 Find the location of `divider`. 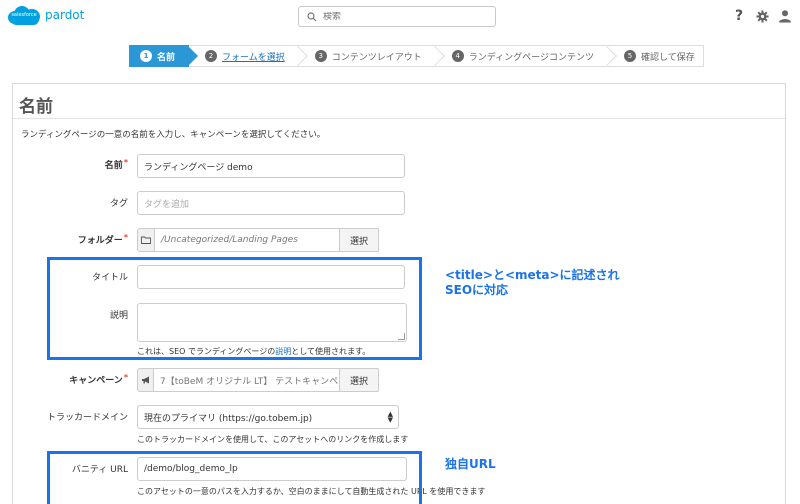

divider is located at coordinates (399, 118).